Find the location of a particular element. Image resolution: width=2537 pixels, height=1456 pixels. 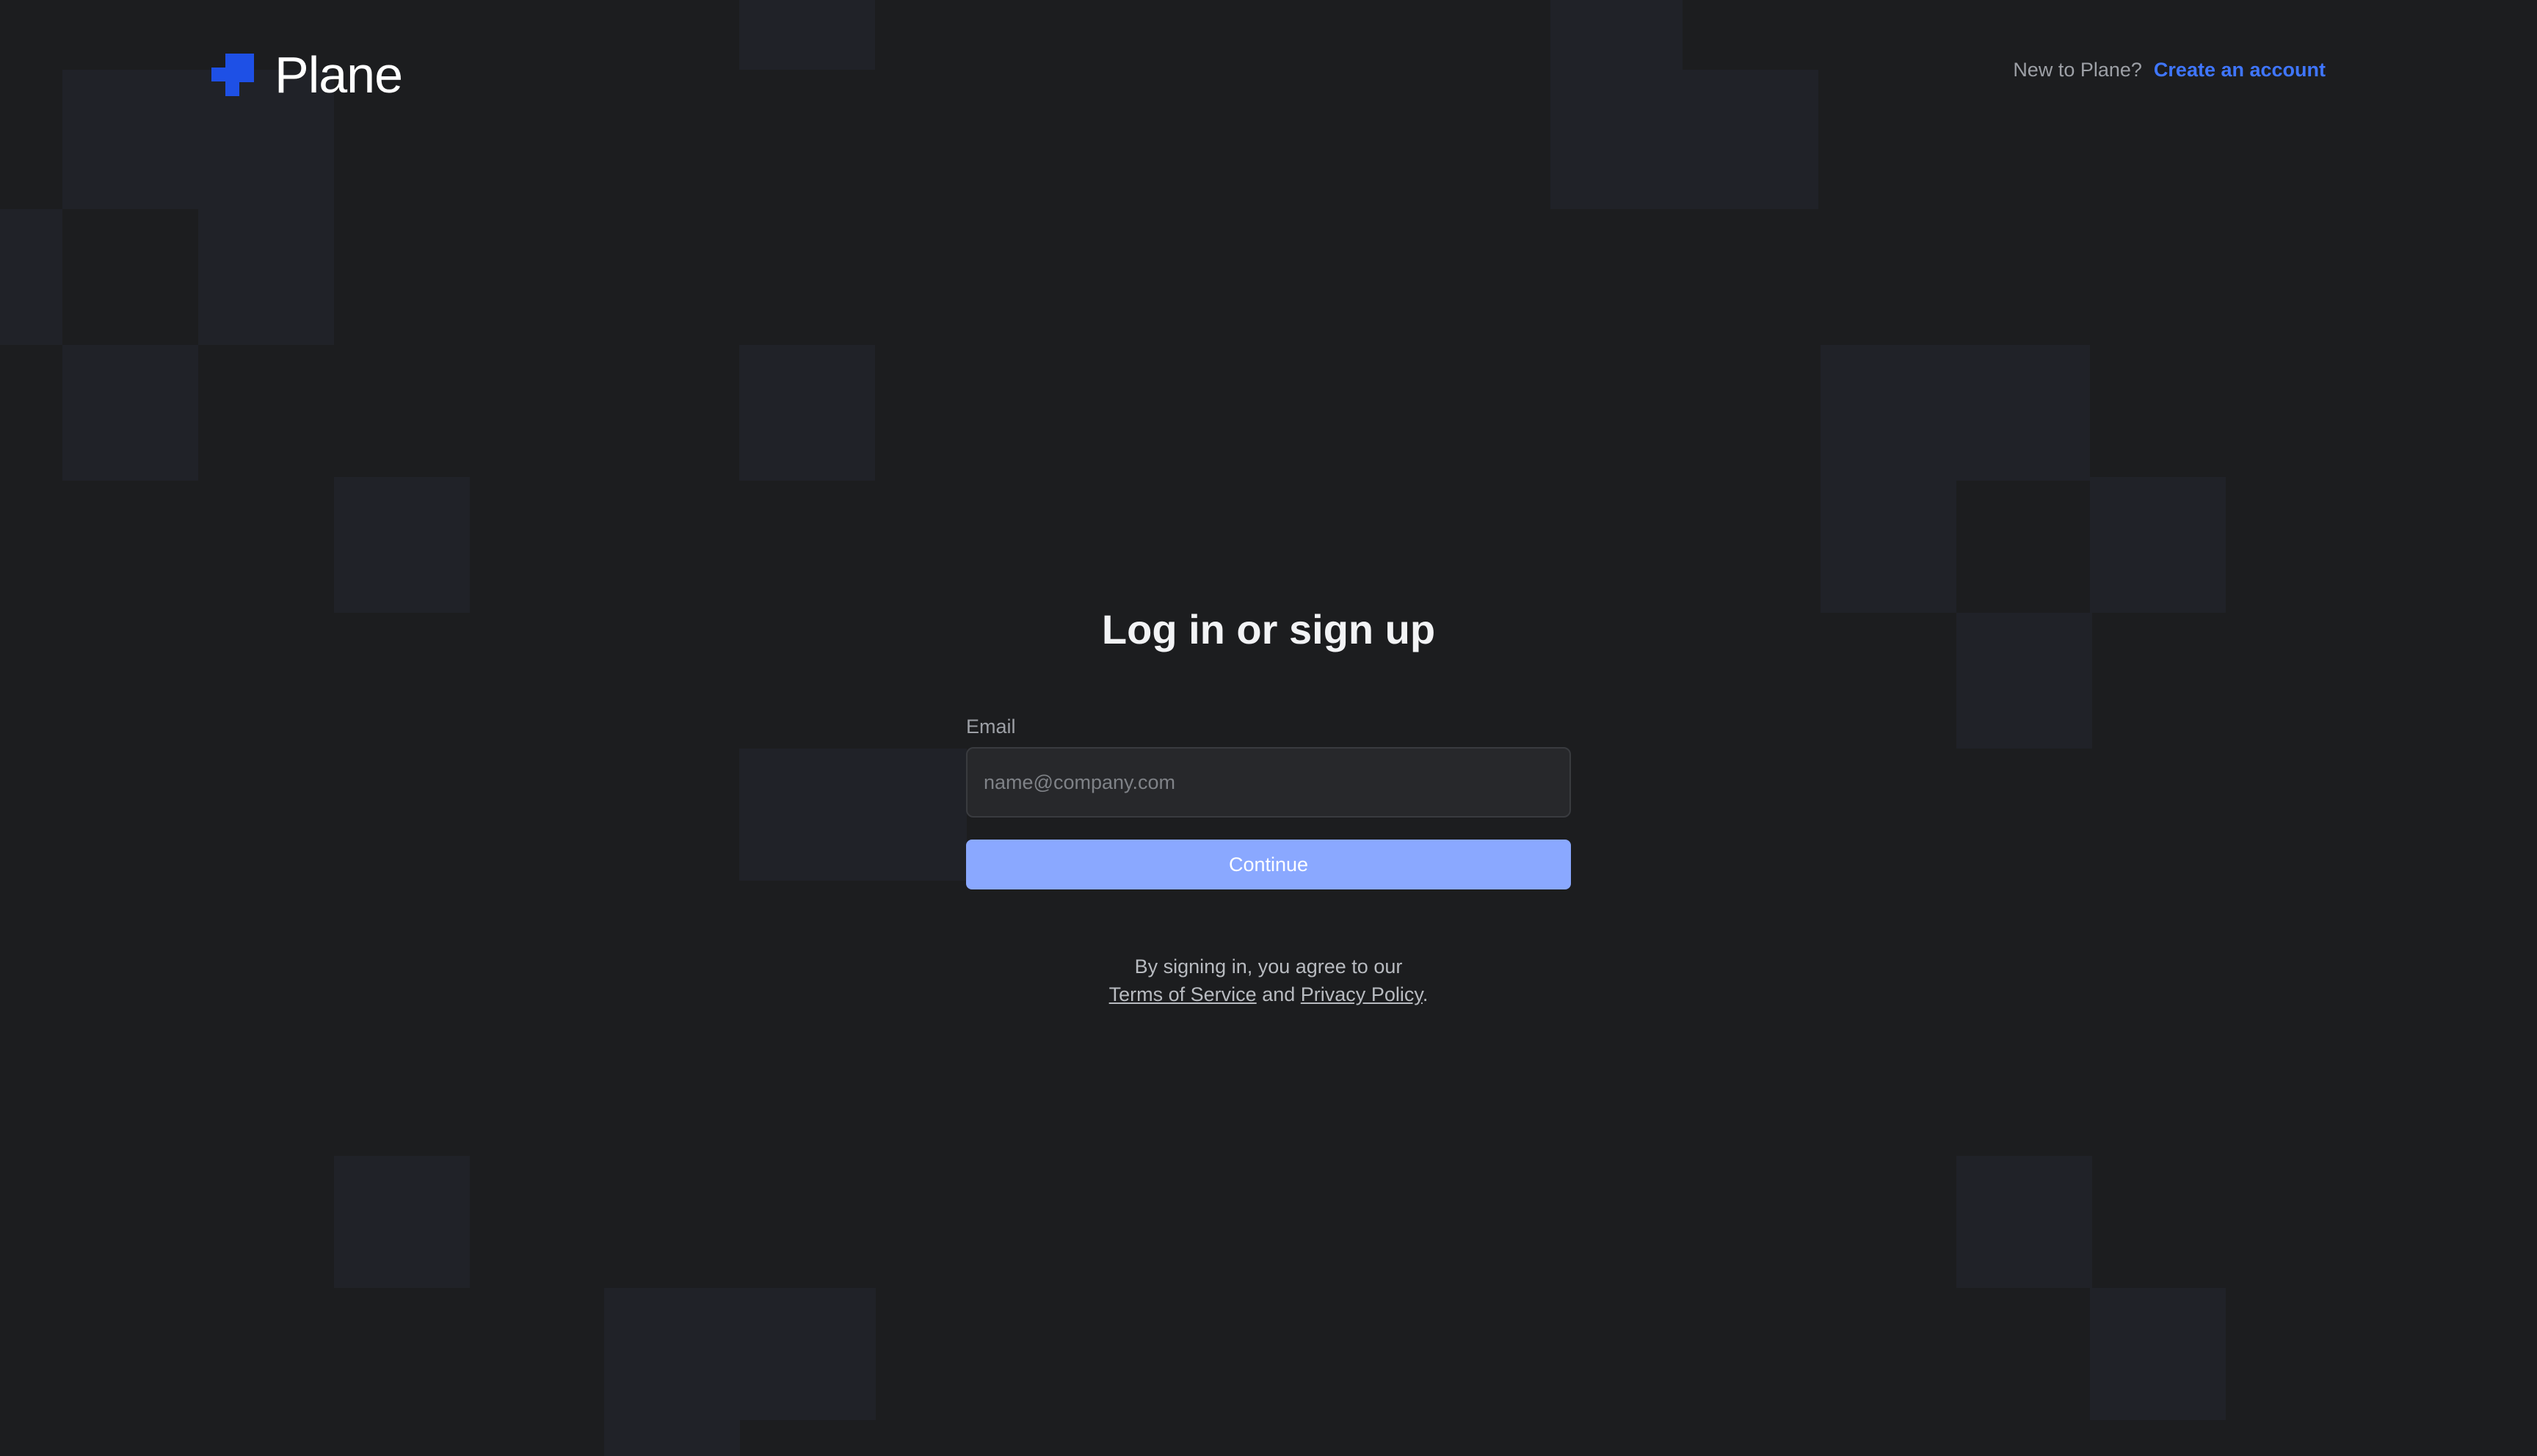

top-header: Plane New to Plane? Create an account is located at coordinates (1268, 73).